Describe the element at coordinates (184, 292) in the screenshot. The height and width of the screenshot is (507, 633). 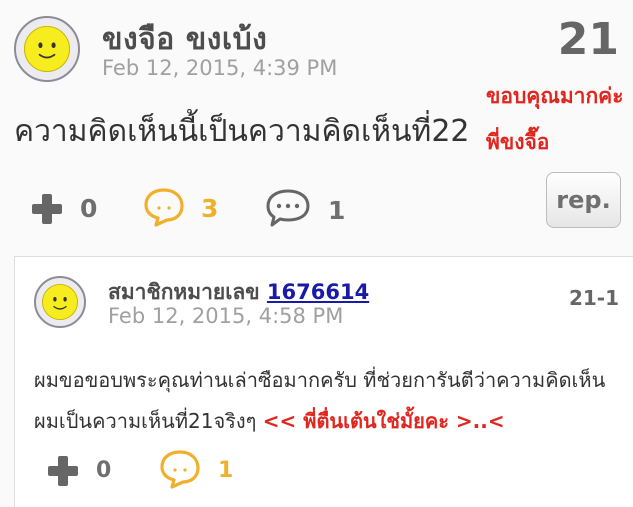
I see `member-prefix: สมาชิกหมายเลข` at that location.